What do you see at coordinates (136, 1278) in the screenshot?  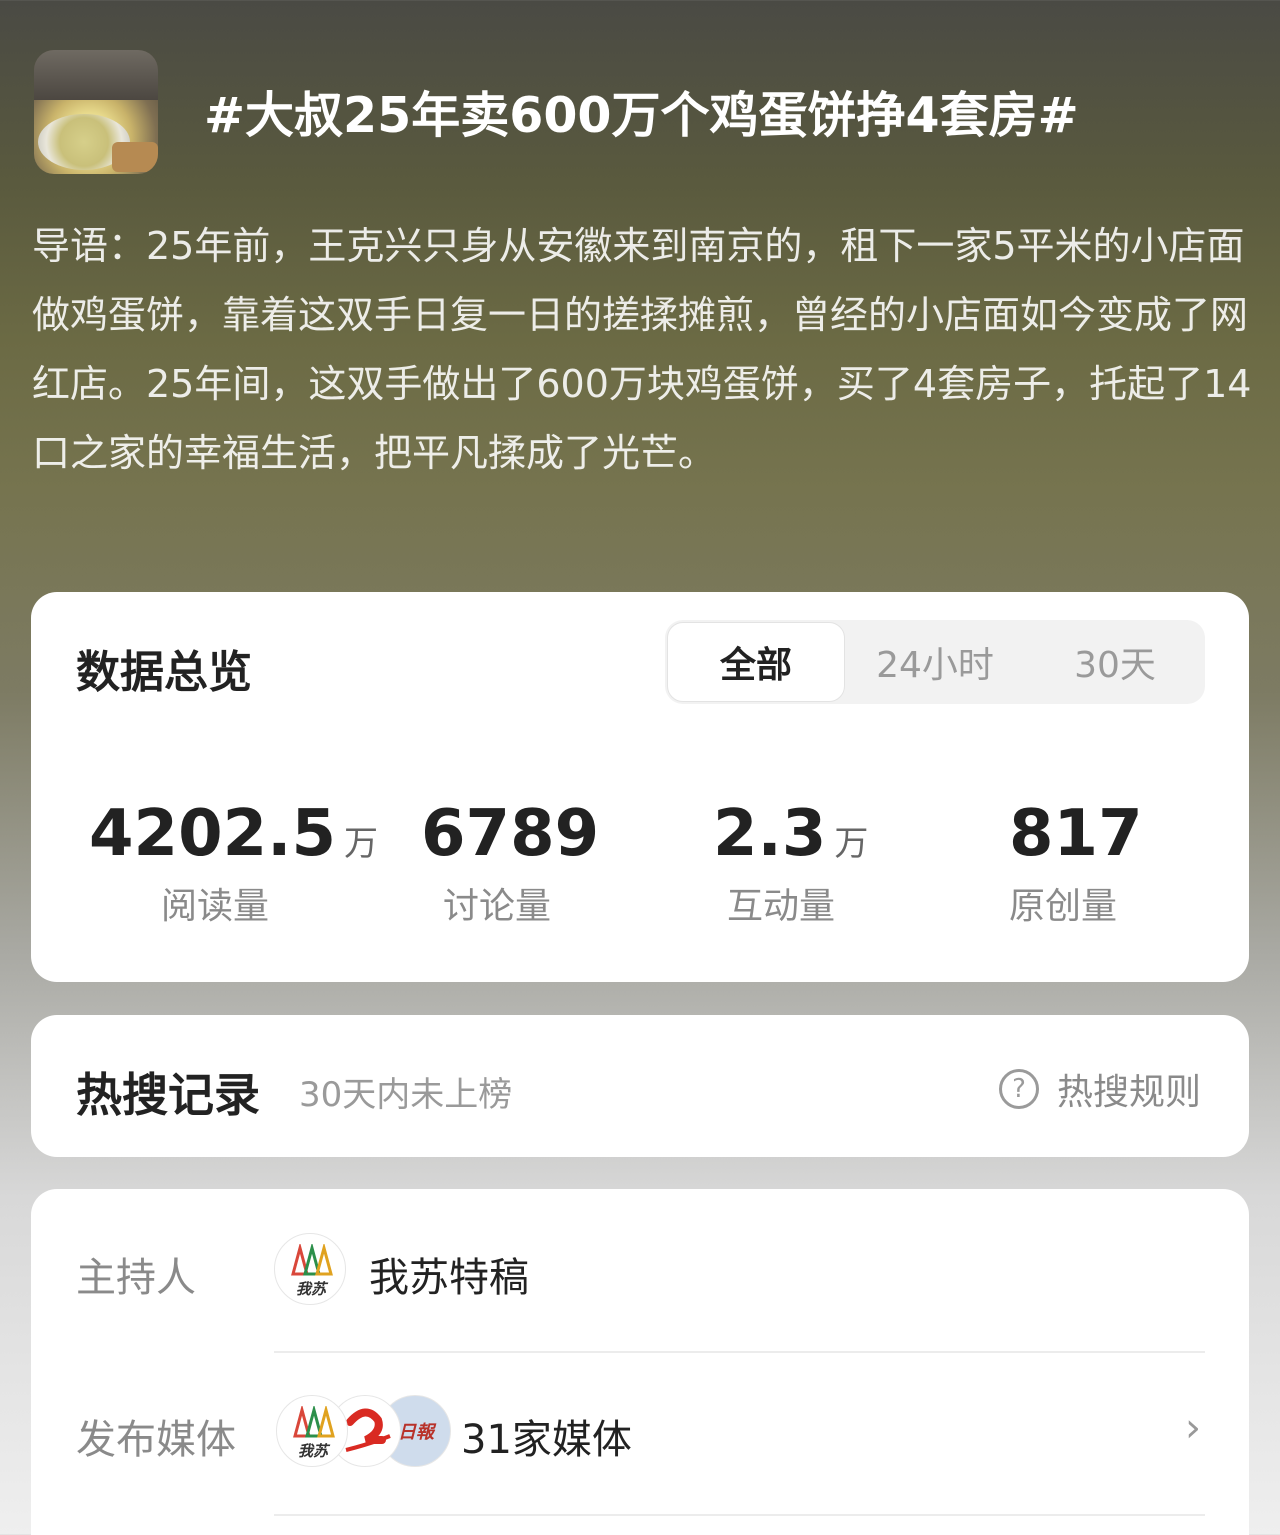 I see `host-label: 主持人` at bounding box center [136, 1278].